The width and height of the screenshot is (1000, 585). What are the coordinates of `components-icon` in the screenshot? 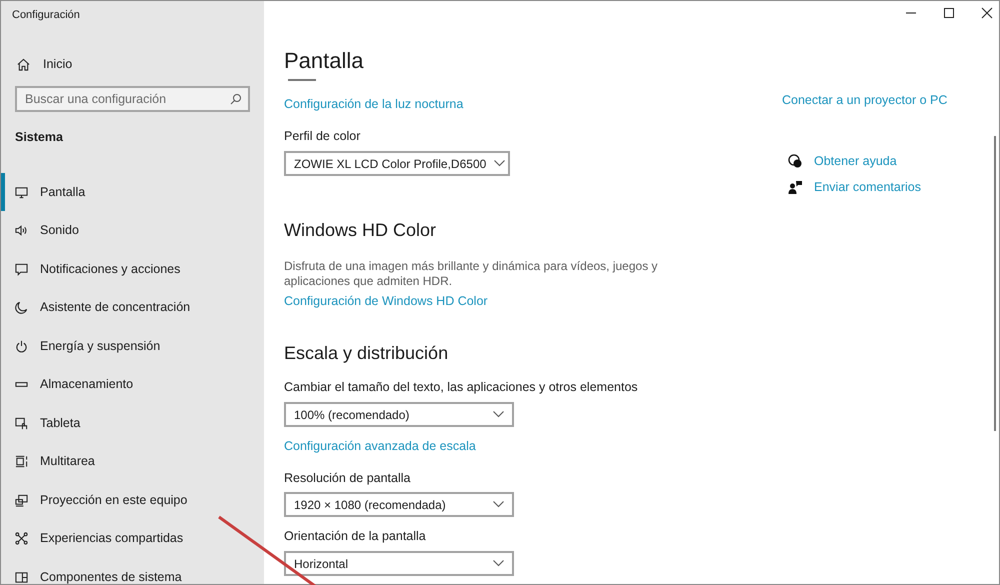 It's located at (21, 577).